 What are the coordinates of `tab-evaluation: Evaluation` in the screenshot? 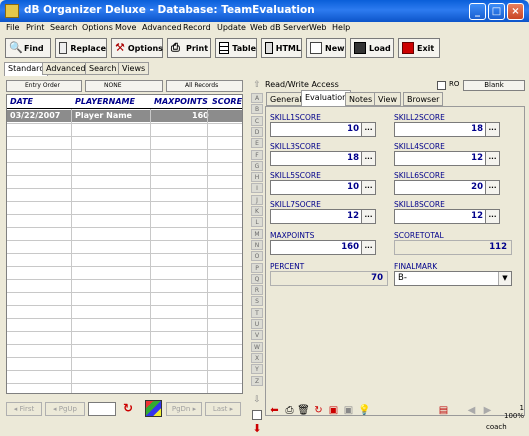 It's located at (326, 98).